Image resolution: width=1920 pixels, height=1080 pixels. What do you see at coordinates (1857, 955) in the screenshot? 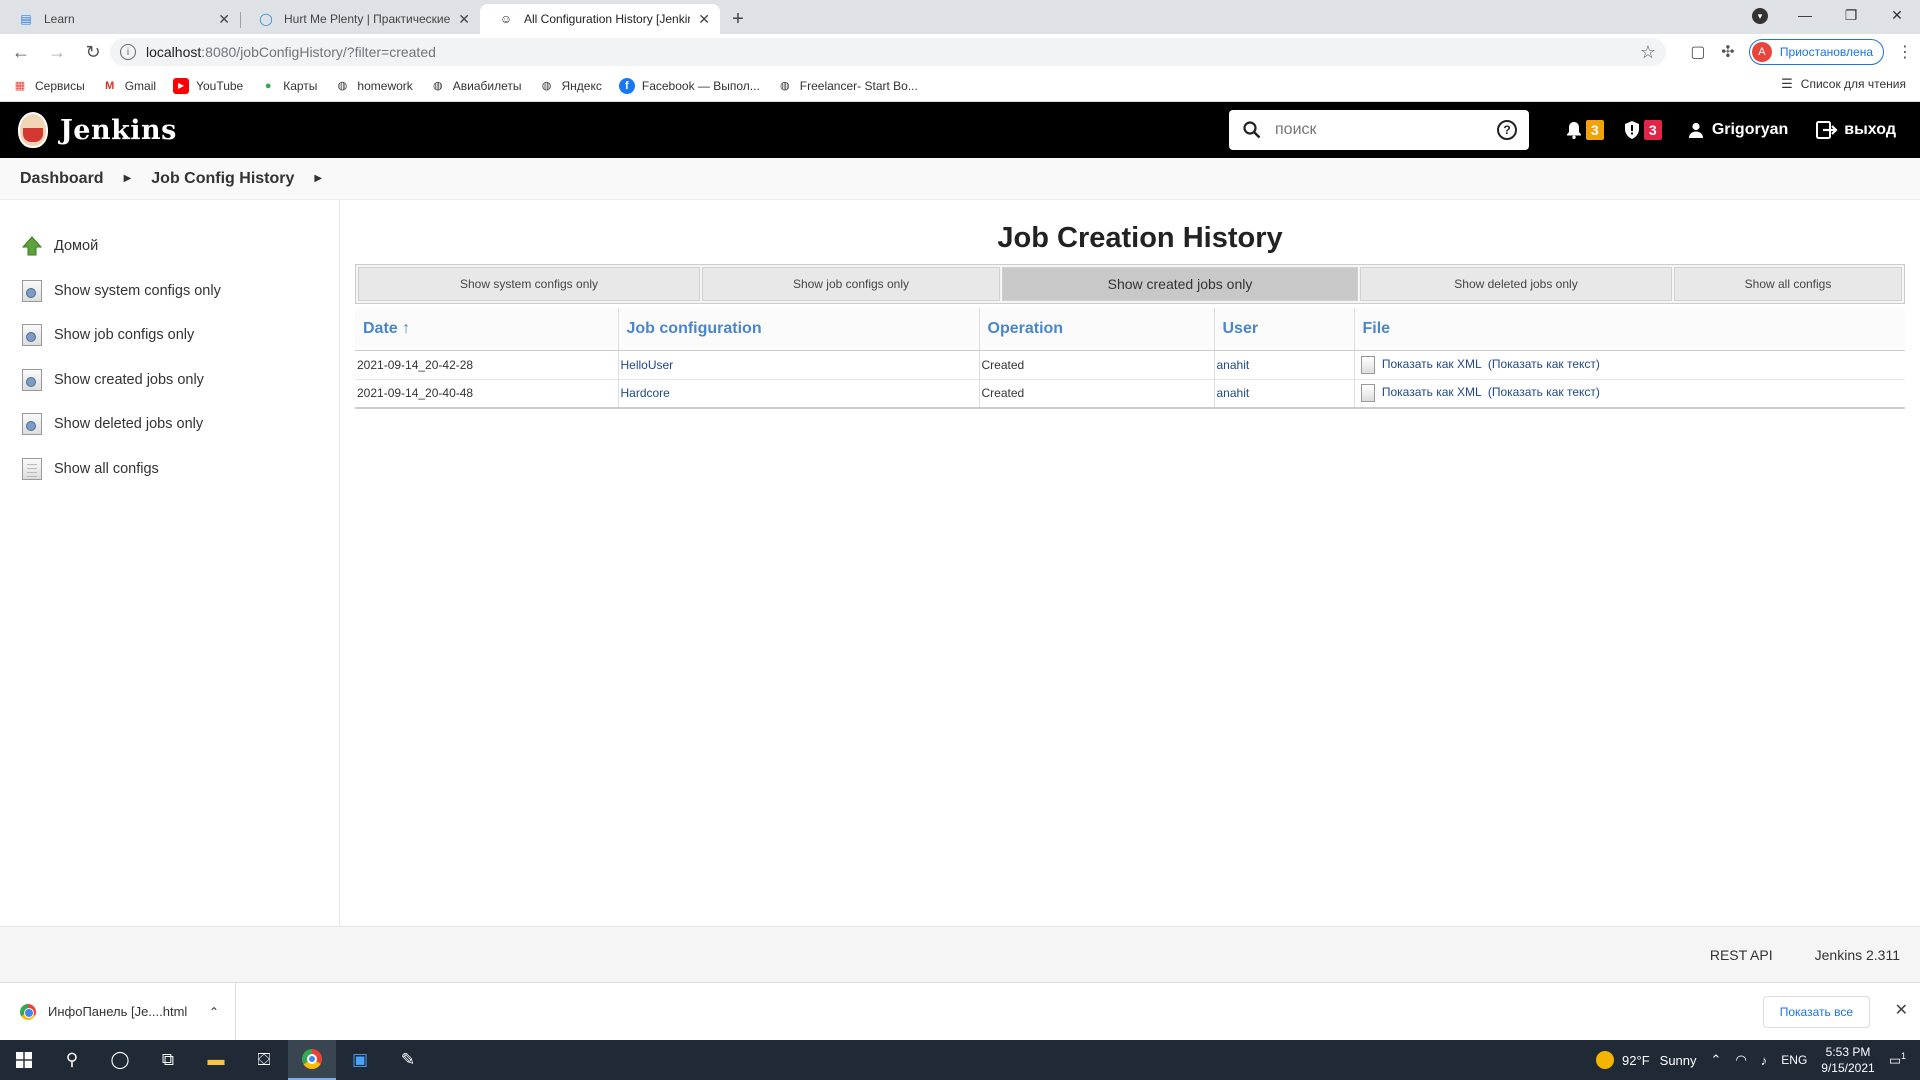
I see `jenkins-version-link: Jenkins 2.311` at bounding box center [1857, 955].